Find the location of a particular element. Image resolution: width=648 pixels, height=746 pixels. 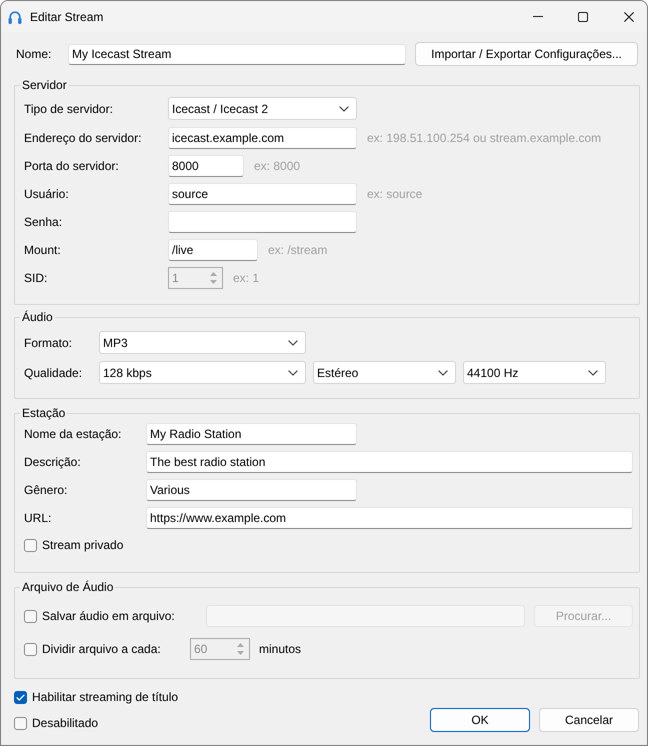

field-label: SID: is located at coordinates (36, 278).